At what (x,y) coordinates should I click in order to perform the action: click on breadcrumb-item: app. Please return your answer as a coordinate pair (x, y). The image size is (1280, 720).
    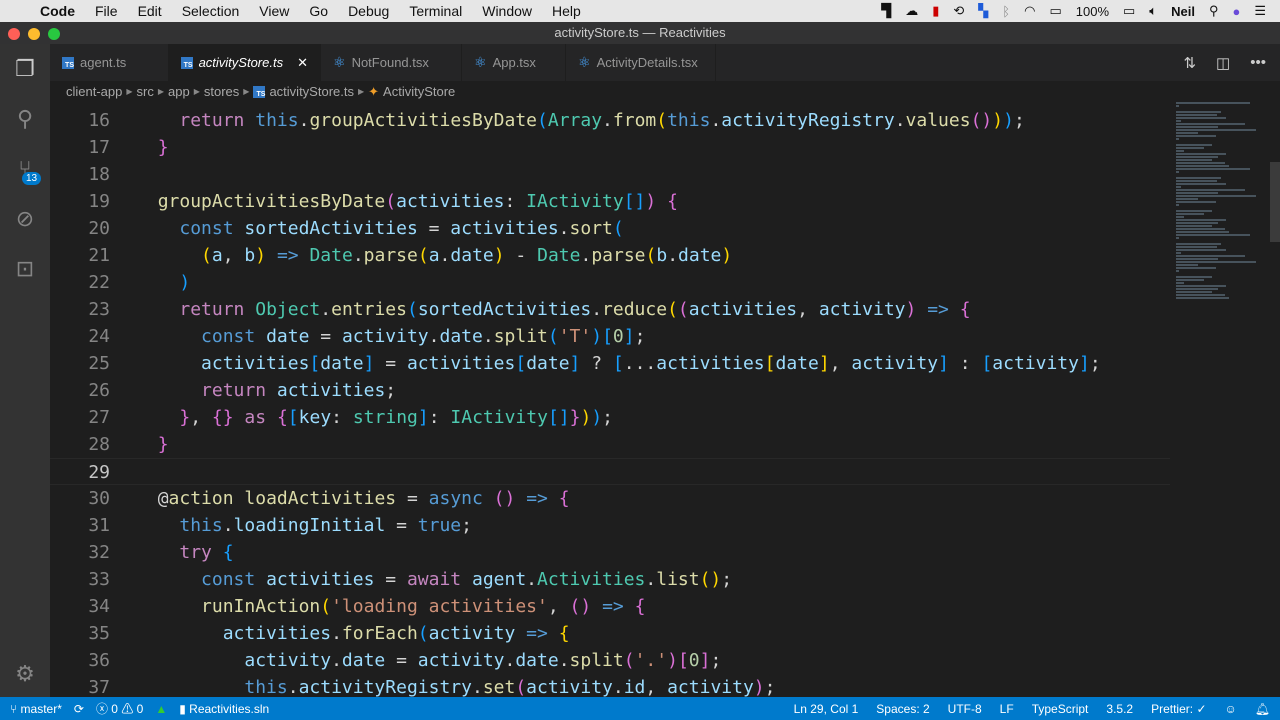
    Looking at the image, I should click on (179, 91).